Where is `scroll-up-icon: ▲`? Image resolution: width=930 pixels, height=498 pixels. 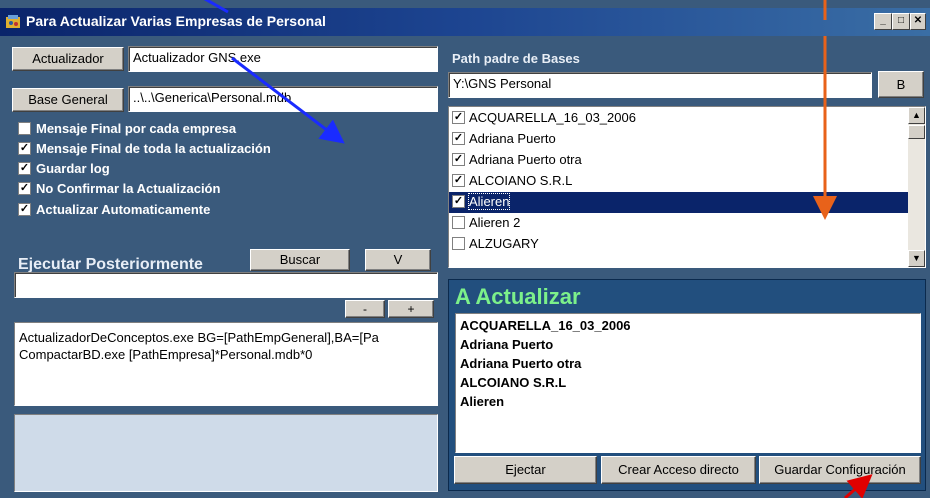
scroll-up-icon: ▲ is located at coordinates (916, 115).